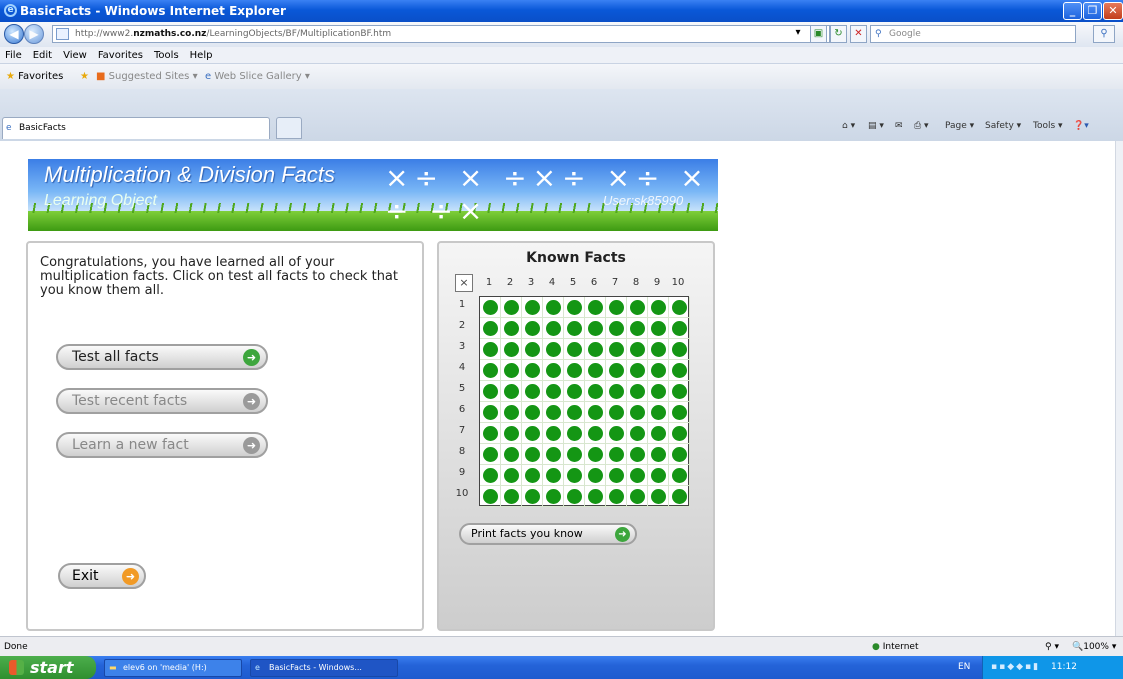 The height and width of the screenshot is (679, 1123). What do you see at coordinates (574, 412) in the screenshot?
I see `fact-cell-6x5` at bounding box center [574, 412].